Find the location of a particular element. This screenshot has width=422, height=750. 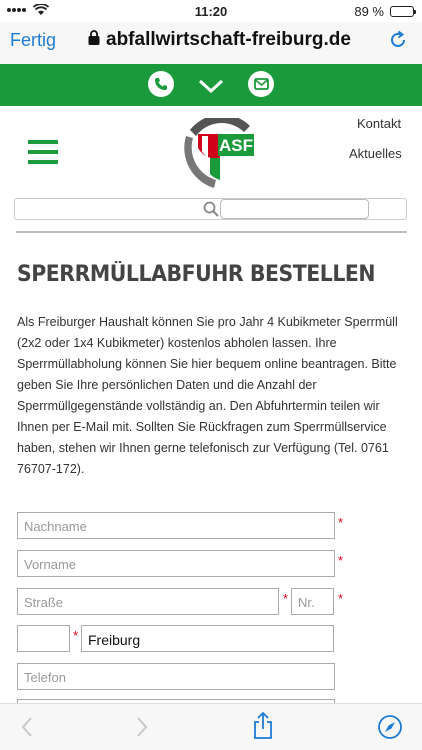

battery-percent: 89 % is located at coordinates (369, 11).